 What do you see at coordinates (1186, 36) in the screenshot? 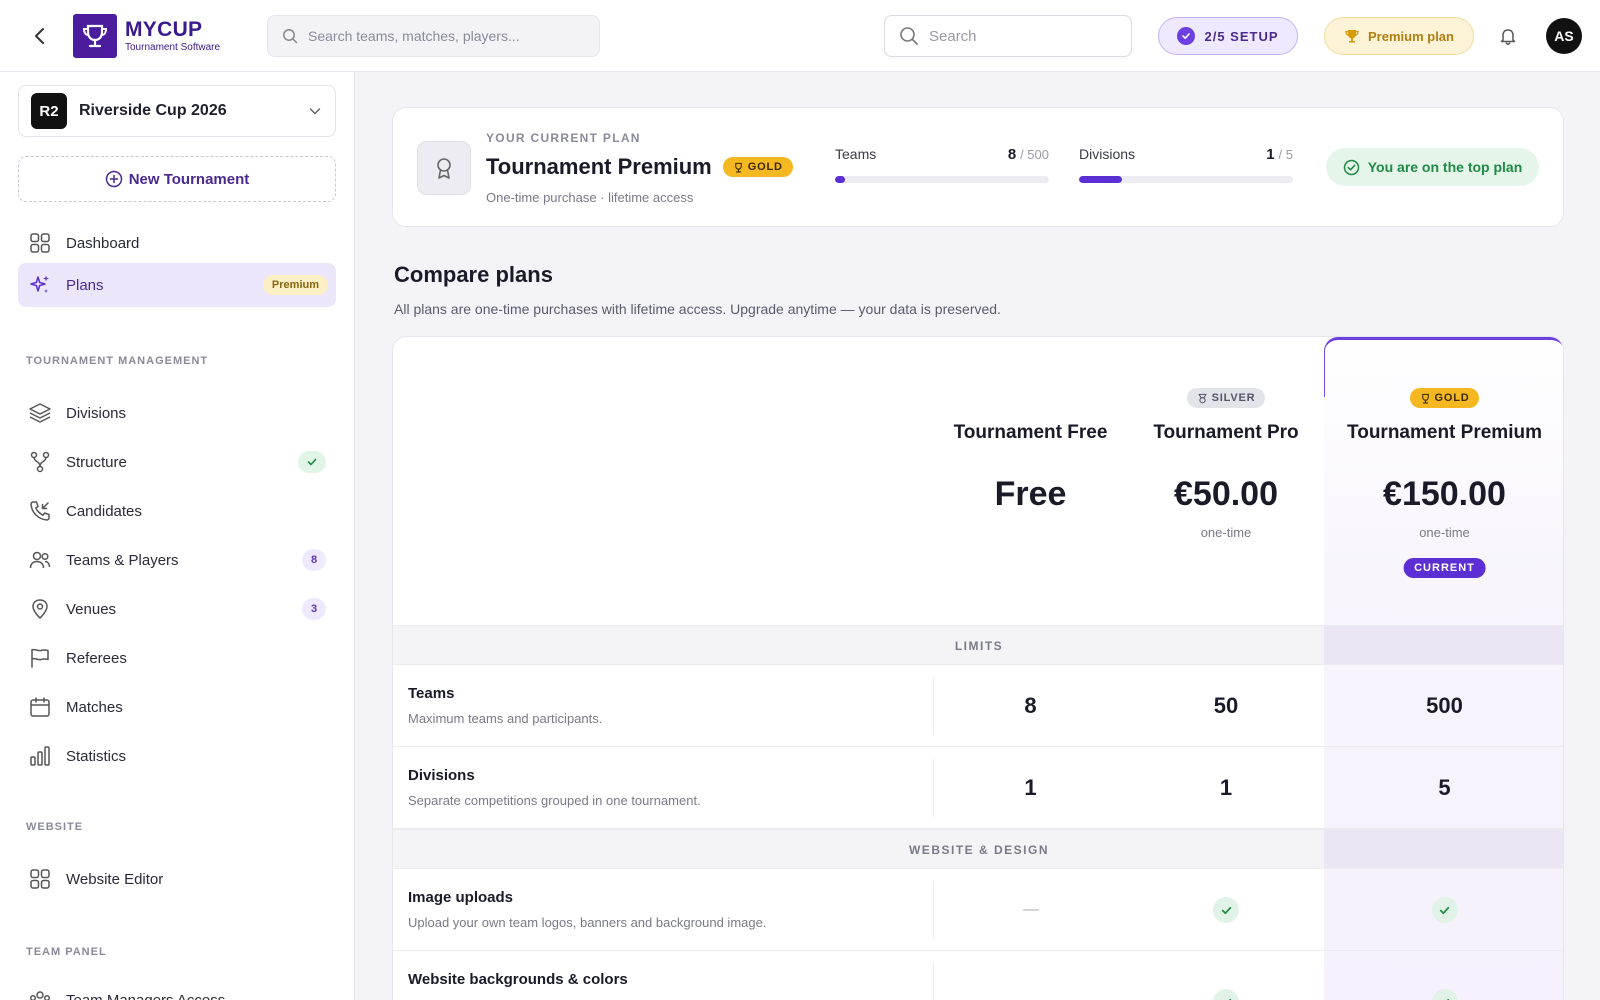
I see `check-circle-icon` at bounding box center [1186, 36].